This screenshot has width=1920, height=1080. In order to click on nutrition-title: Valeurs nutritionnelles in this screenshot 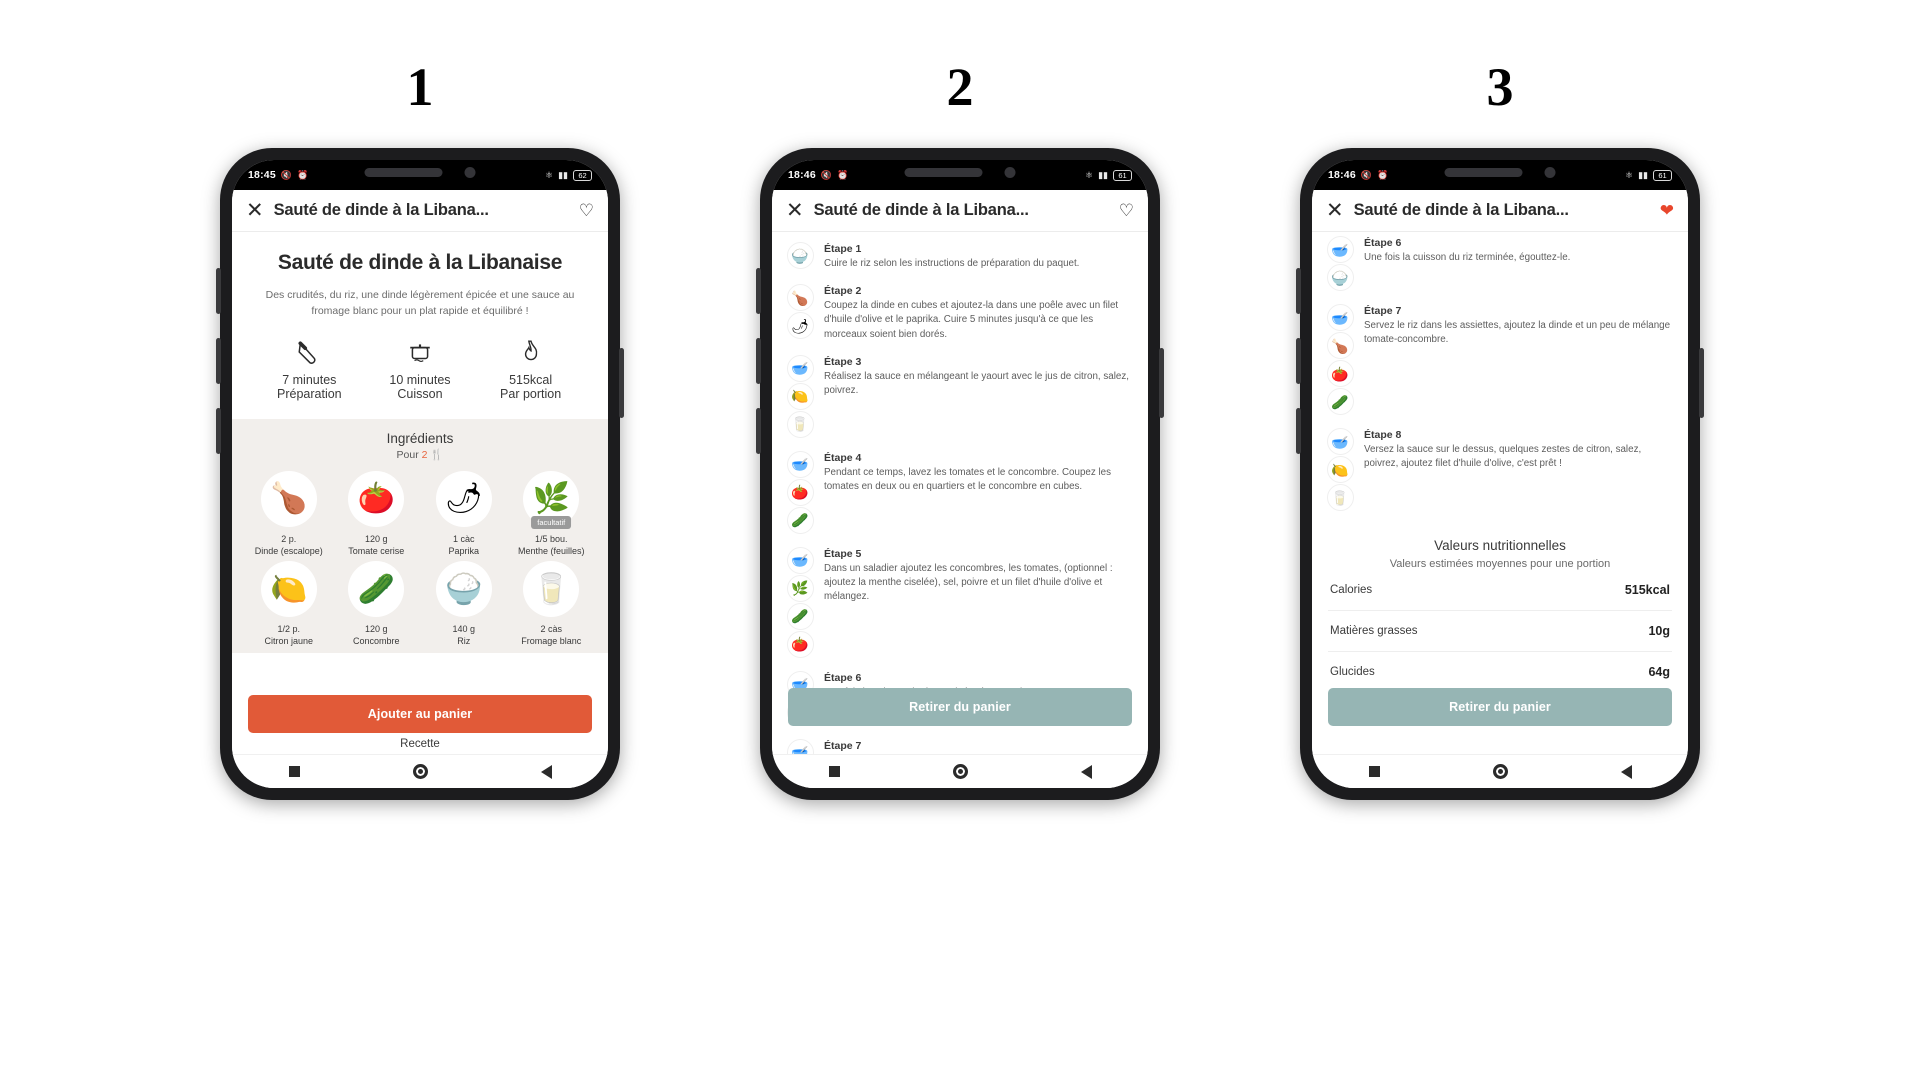, I will do `click(1500, 545)`.